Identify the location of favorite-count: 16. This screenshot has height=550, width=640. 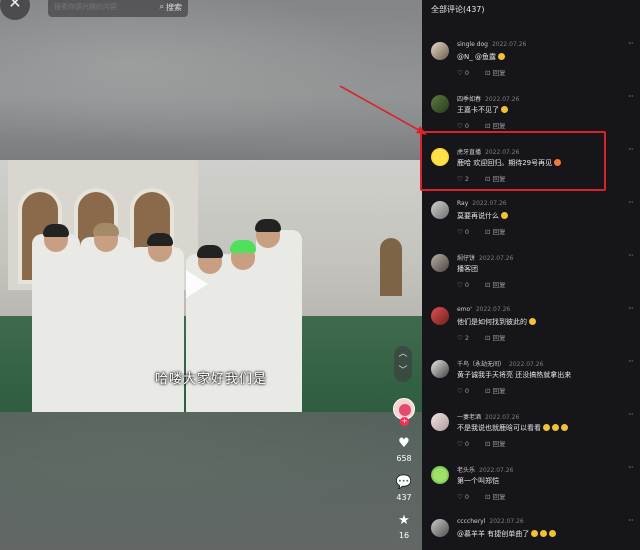
(404, 535).